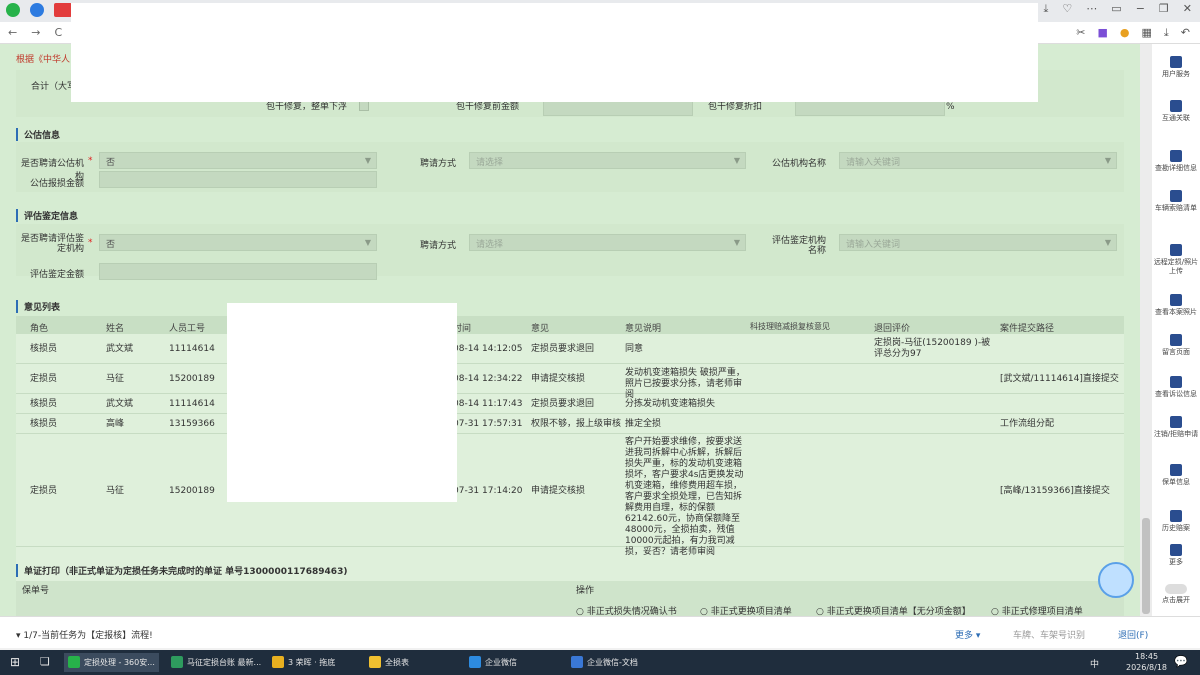 The width and height of the screenshot is (1200, 675). What do you see at coordinates (1176, 305) in the screenshot?
I see `right-sidebar-item: 查看本案照片` at bounding box center [1176, 305].